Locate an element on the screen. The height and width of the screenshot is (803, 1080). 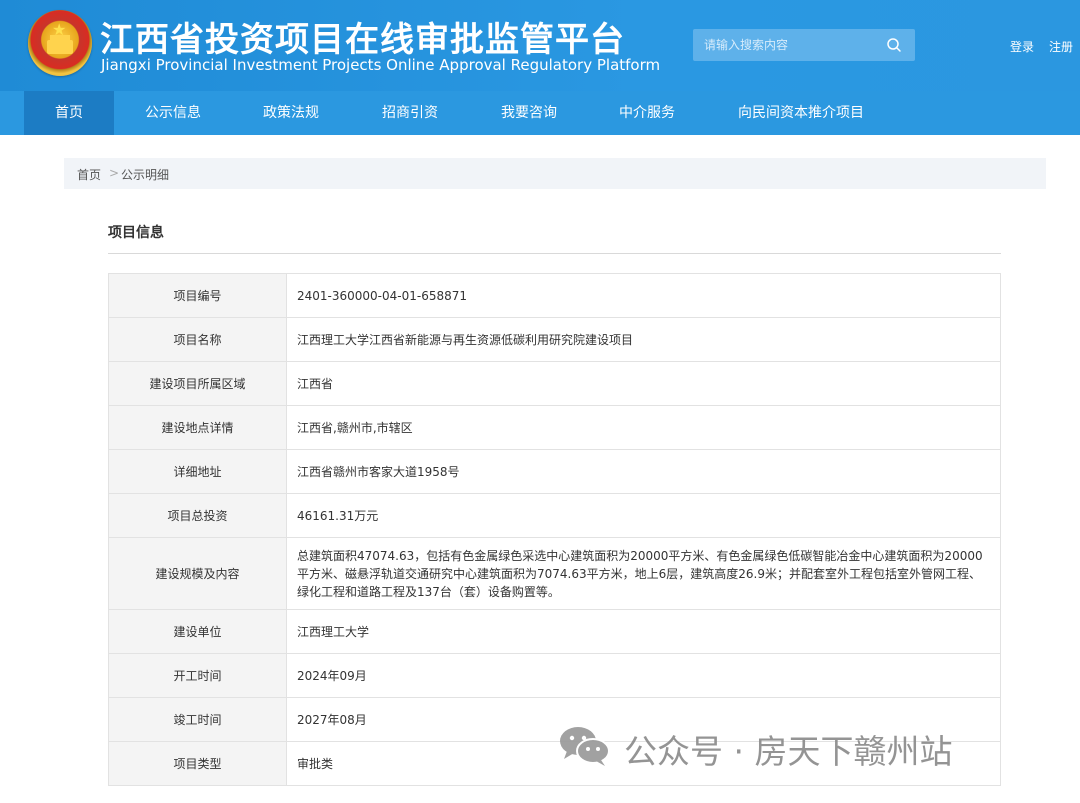
table-row: 项目编号 2401-360000-04-01-658871 is located at coordinates (554, 295).